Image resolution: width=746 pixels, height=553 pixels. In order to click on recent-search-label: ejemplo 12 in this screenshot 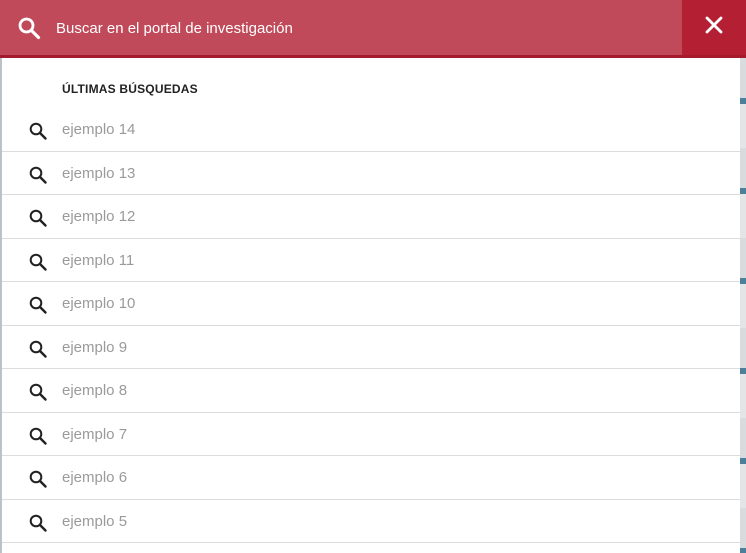, I will do `click(99, 216)`.